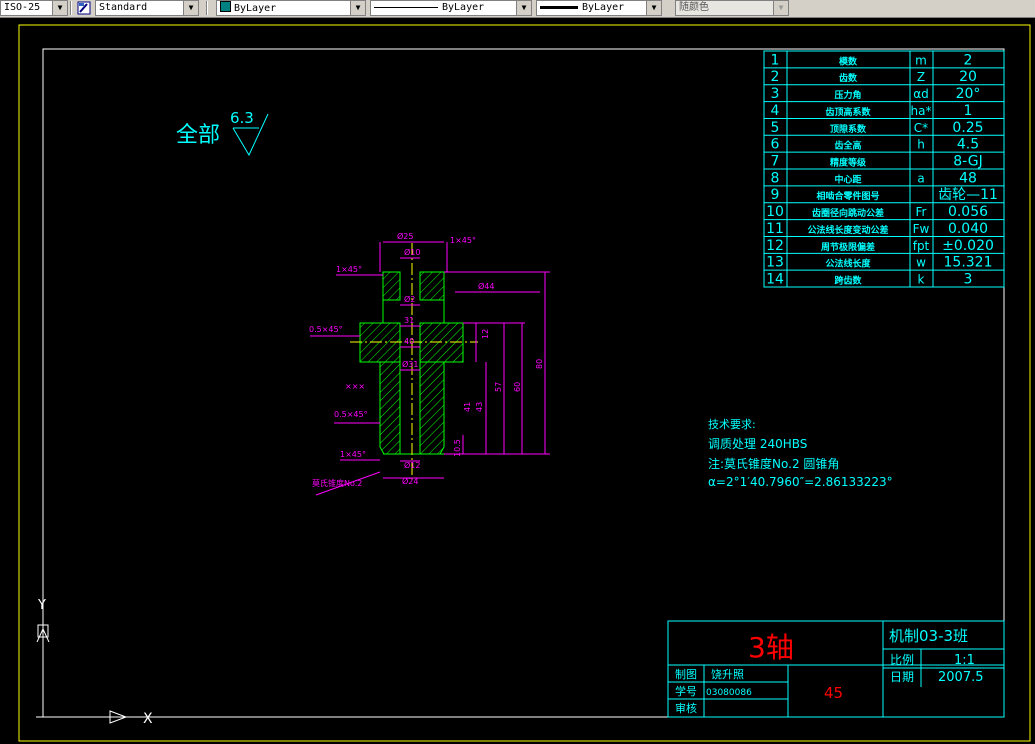 This screenshot has width=1035, height=744. What do you see at coordinates (921, 145) in the screenshot?
I see `param-cell-sym: h` at bounding box center [921, 145].